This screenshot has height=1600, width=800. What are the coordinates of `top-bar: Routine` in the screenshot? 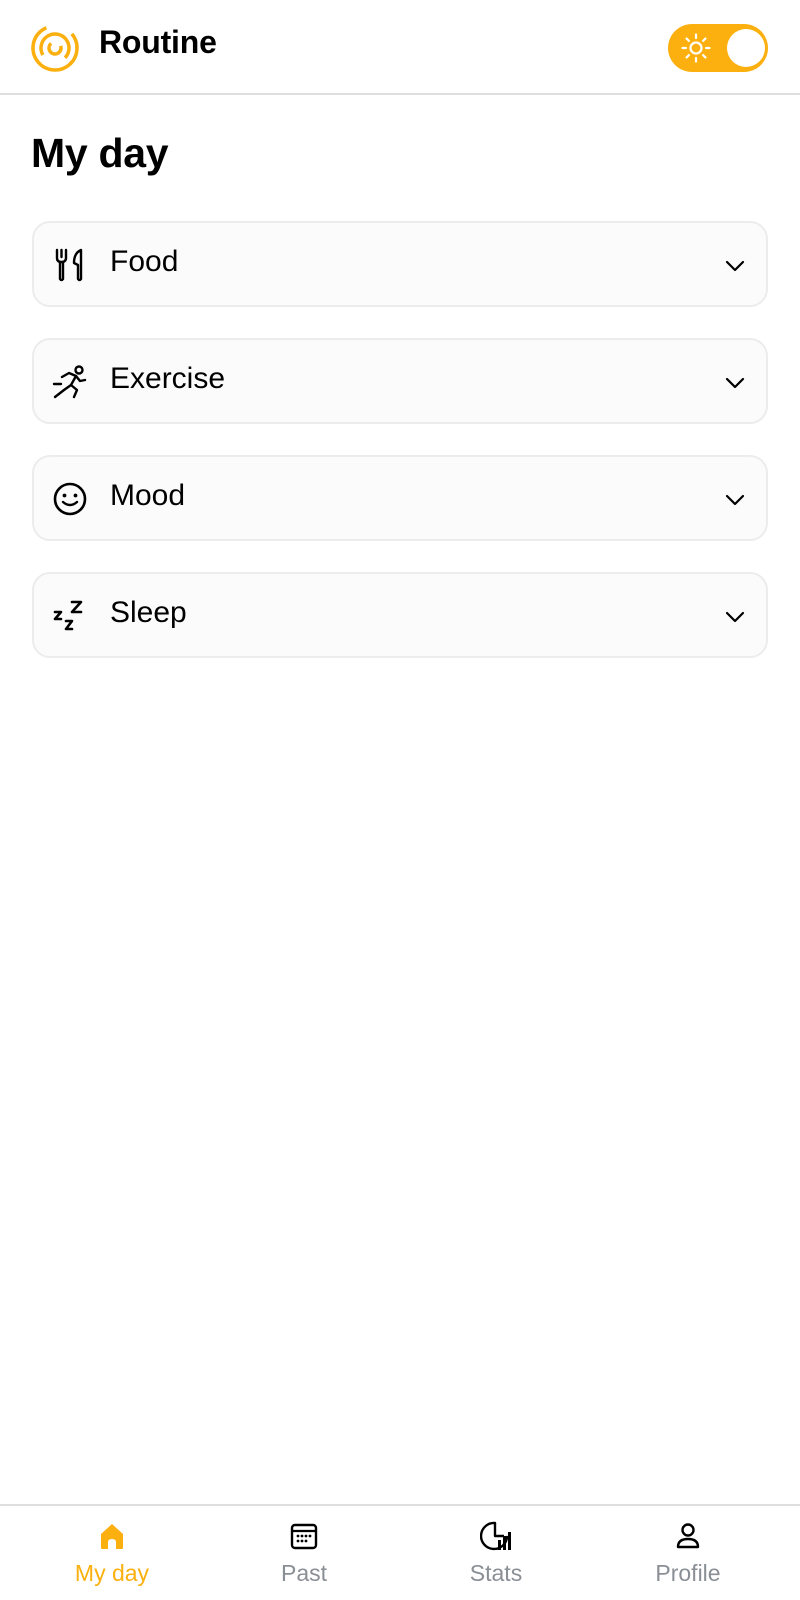 It's located at (400, 47).